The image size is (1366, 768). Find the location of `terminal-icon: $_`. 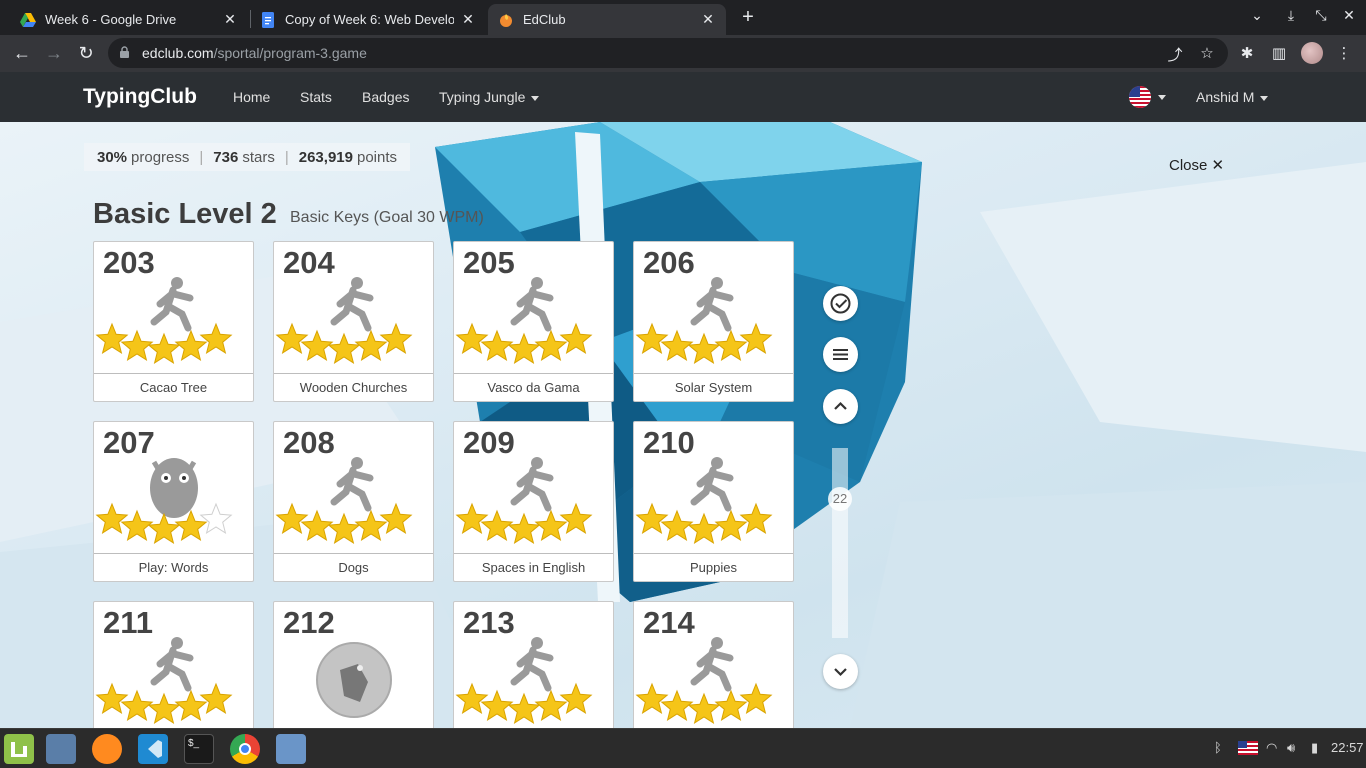

terminal-icon: $_ is located at coordinates (199, 749).